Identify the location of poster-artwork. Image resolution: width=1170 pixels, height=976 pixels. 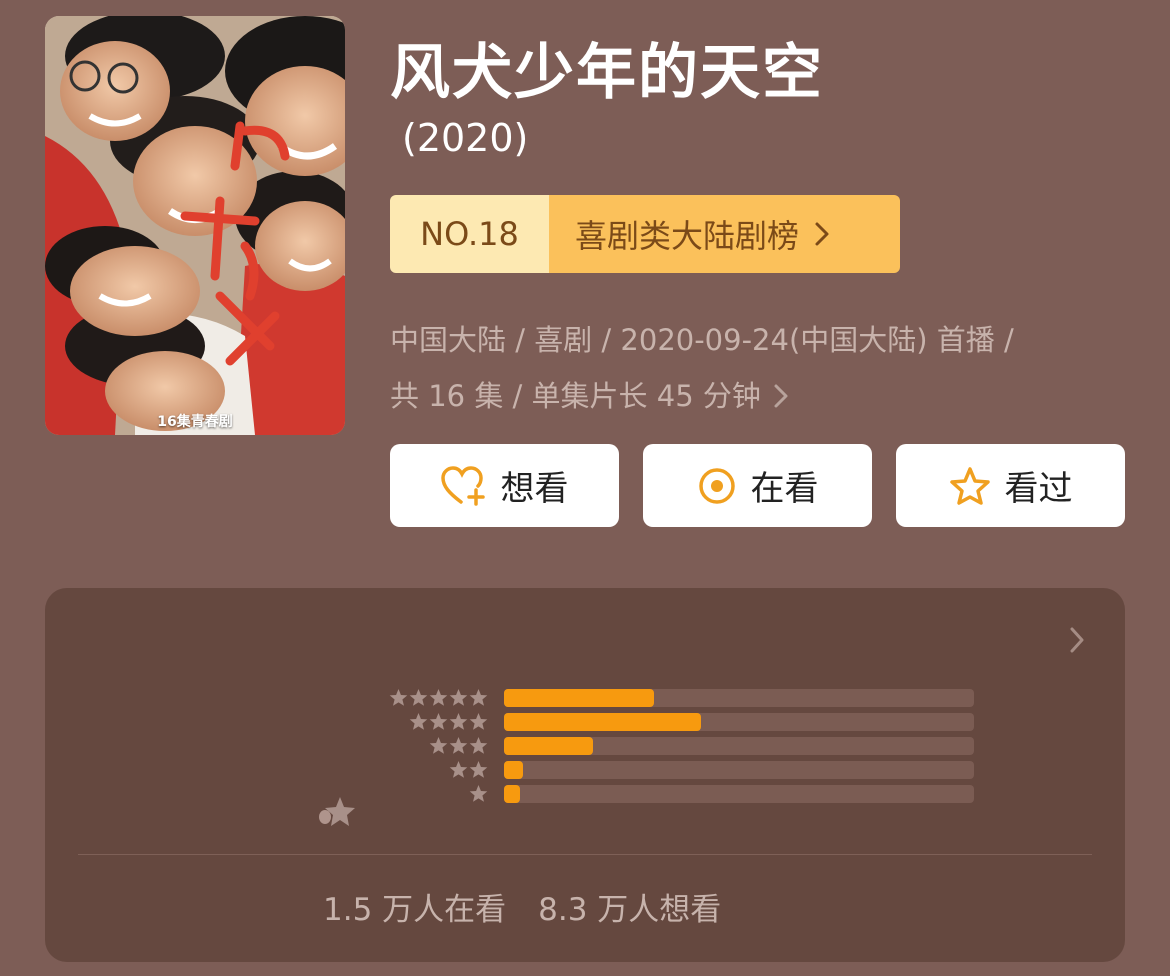
(195, 225).